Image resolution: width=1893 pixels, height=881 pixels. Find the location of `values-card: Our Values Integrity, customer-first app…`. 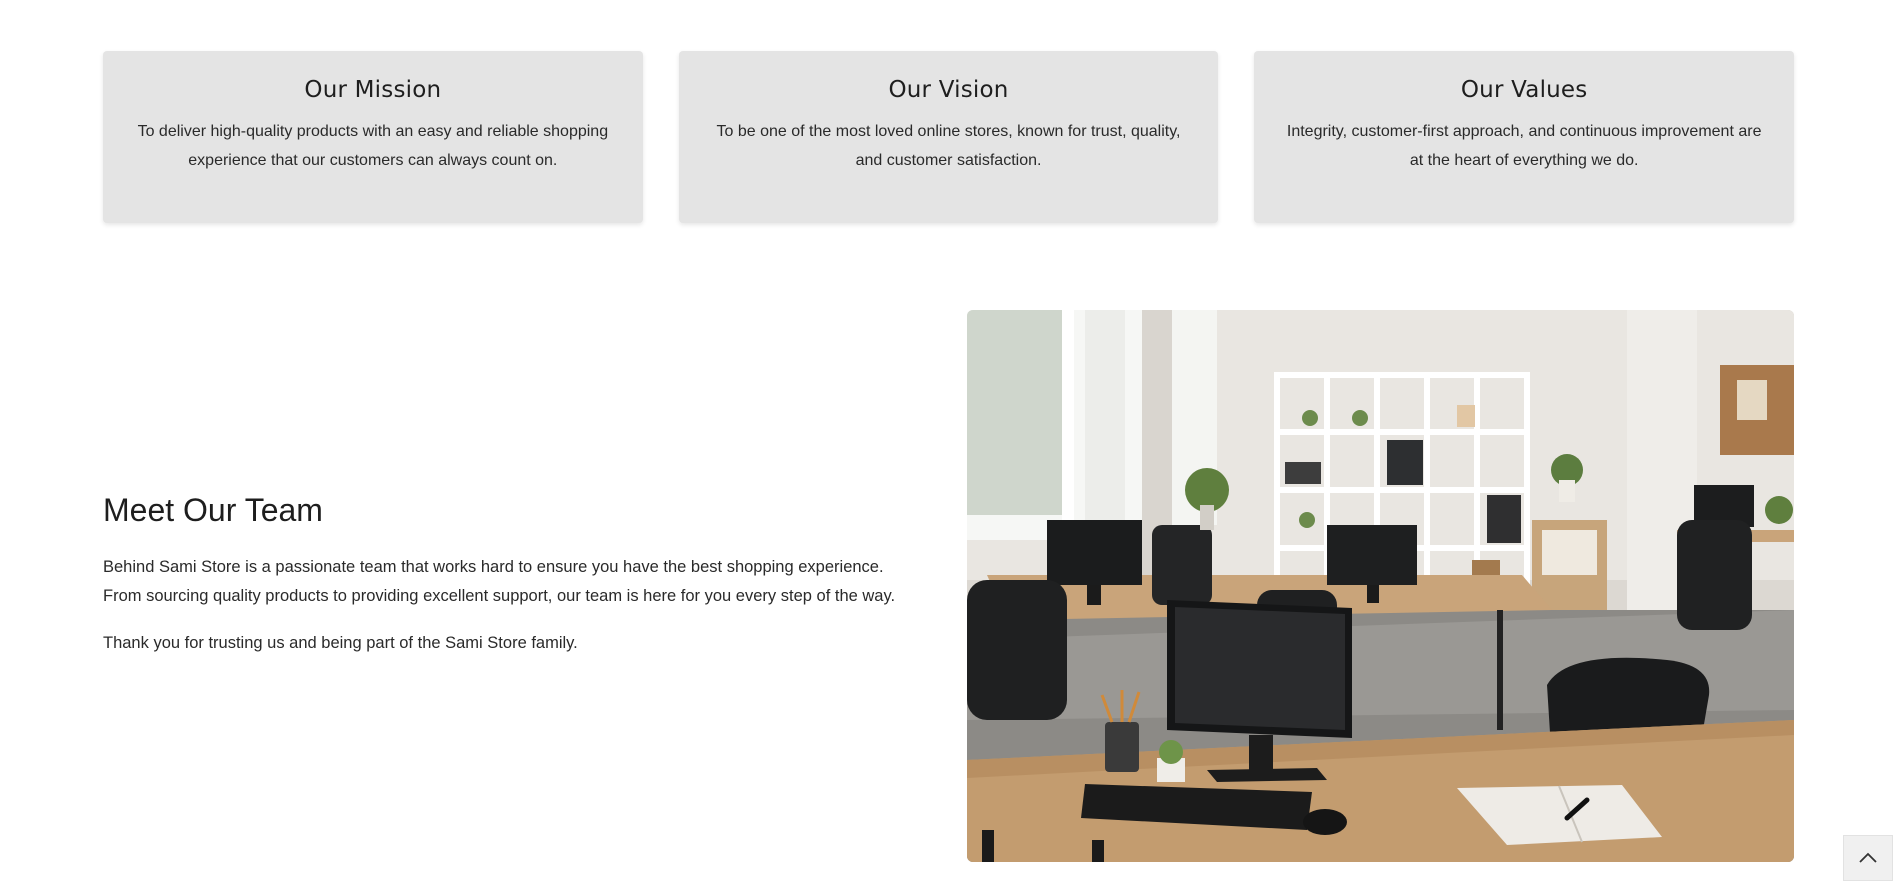

values-card: Our Values Integrity, customer-first app… is located at coordinates (1524, 137).